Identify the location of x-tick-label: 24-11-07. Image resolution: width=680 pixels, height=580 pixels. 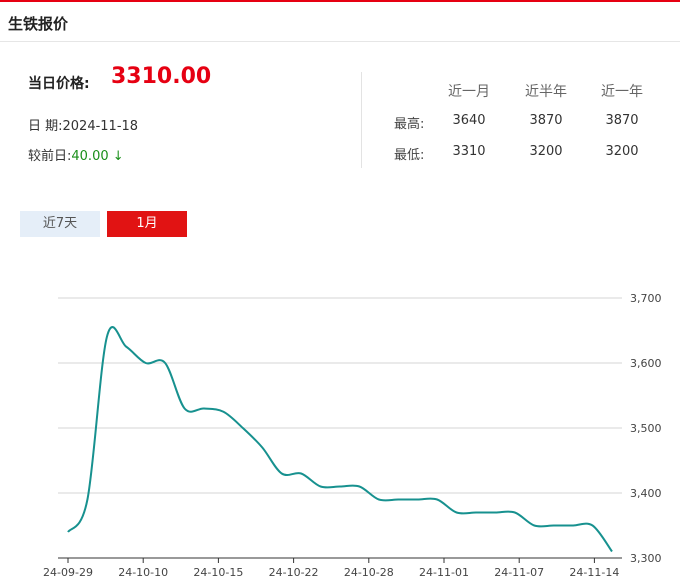
(519, 572).